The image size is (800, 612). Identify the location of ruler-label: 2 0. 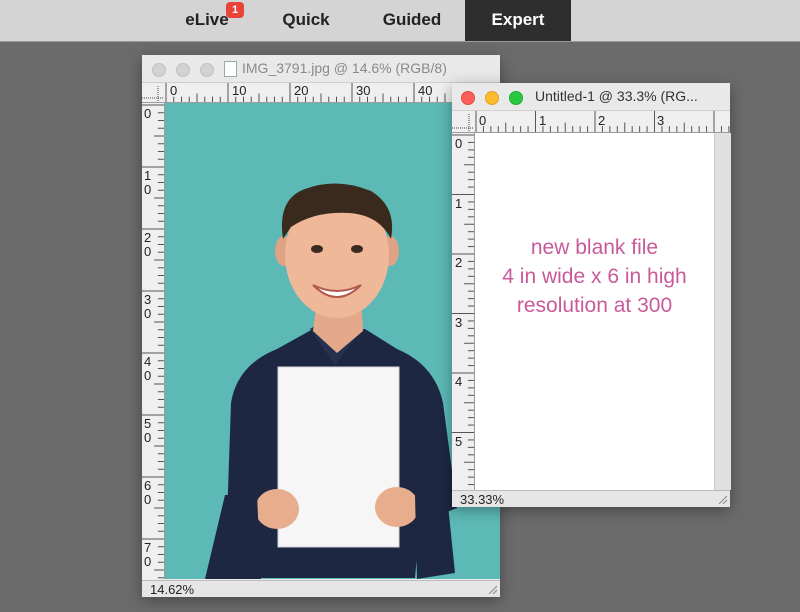
(148, 244).